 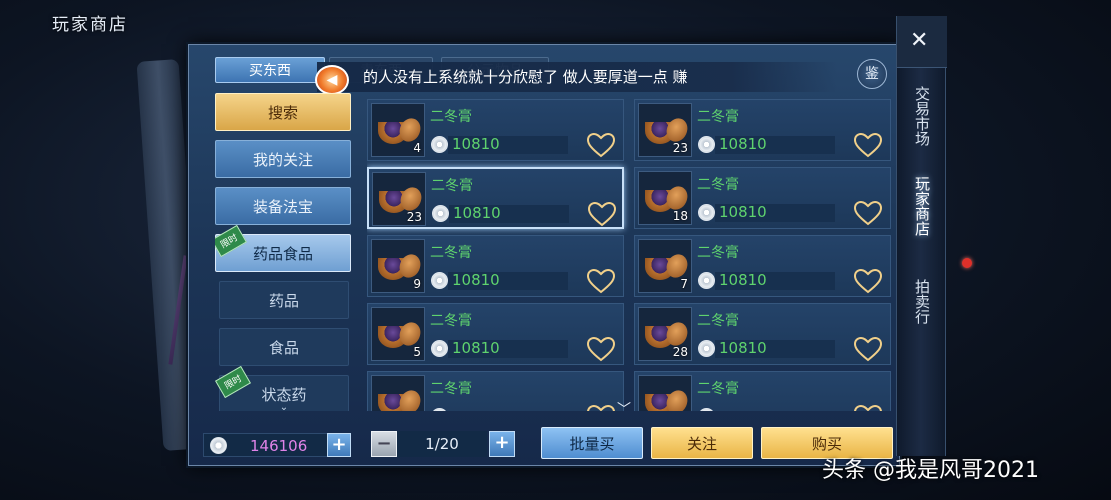 I want to click on sidebar-item-search: 搜索, so click(x=283, y=112).